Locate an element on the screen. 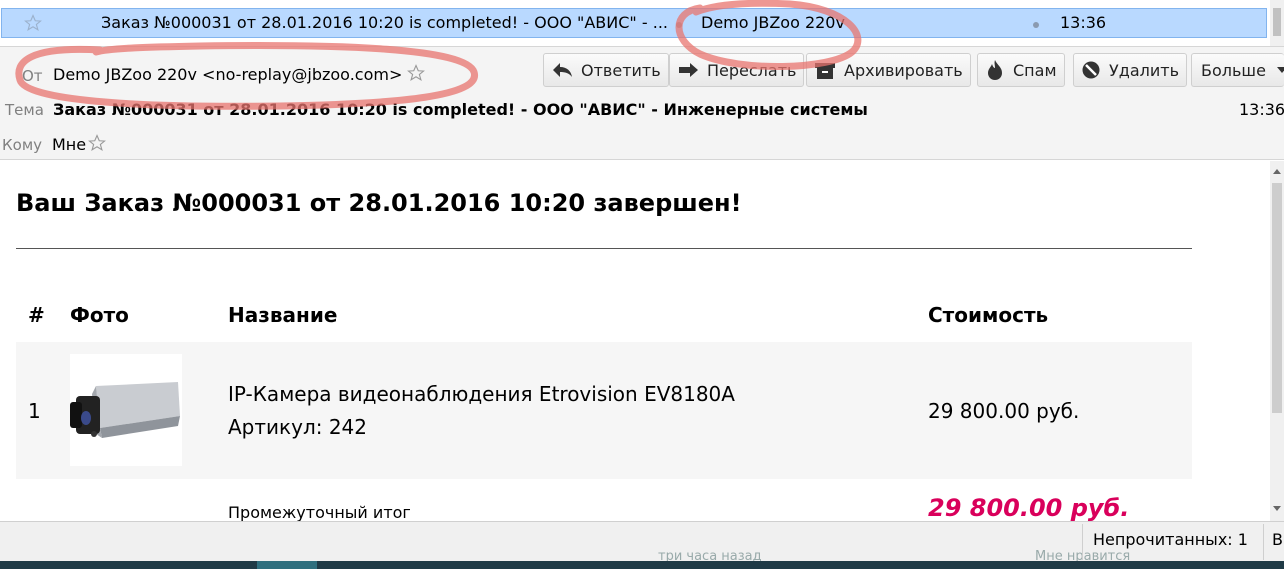 The width and height of the screenshot is (1284, 569). chevron-down-icon is located at coordinates (1280, 70).